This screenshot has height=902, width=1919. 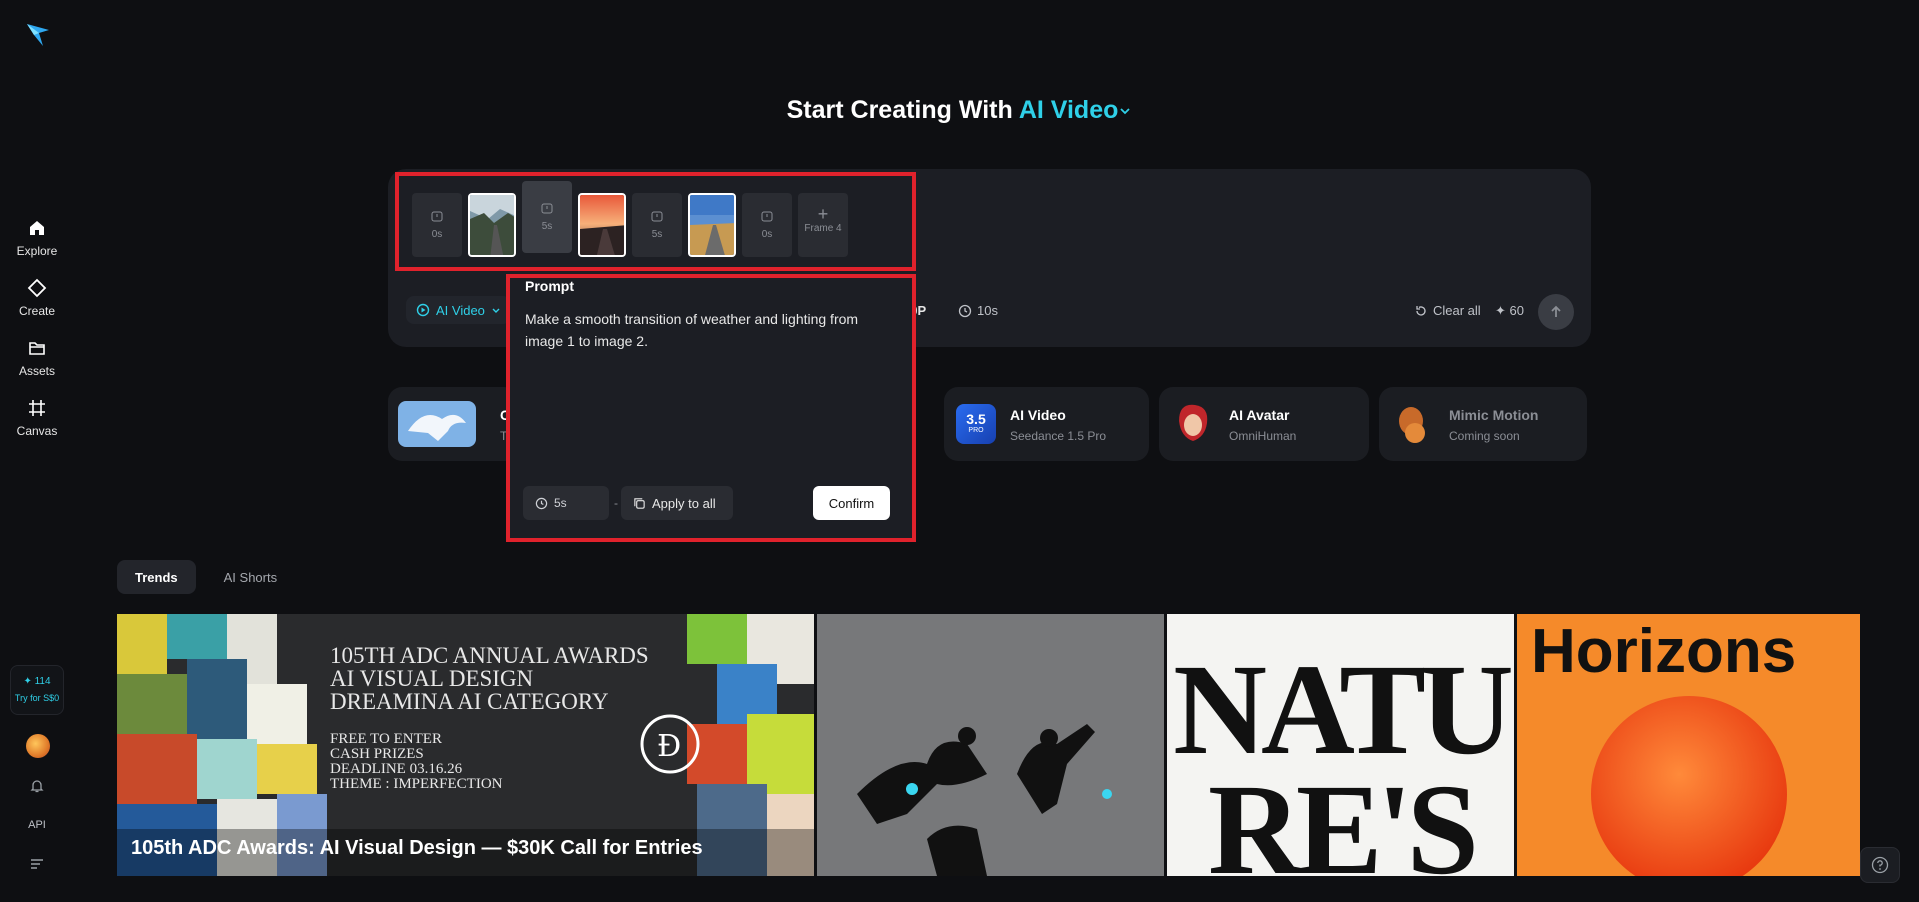 What do you see at coordinates (416, 784) in the screenshot?
I see `banner-detail: THEME : IMPERFECTION` at bounding box center [416, 784].